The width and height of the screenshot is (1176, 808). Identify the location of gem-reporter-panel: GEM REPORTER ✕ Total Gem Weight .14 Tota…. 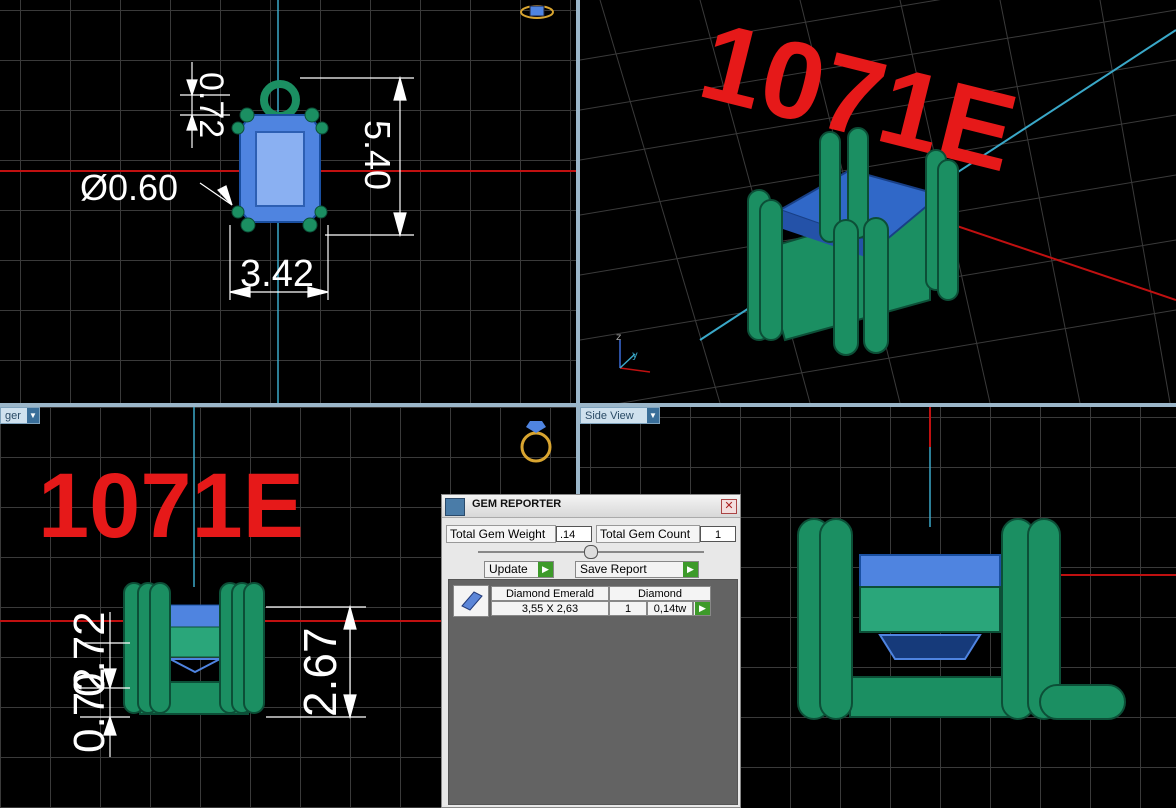
(591, 651).